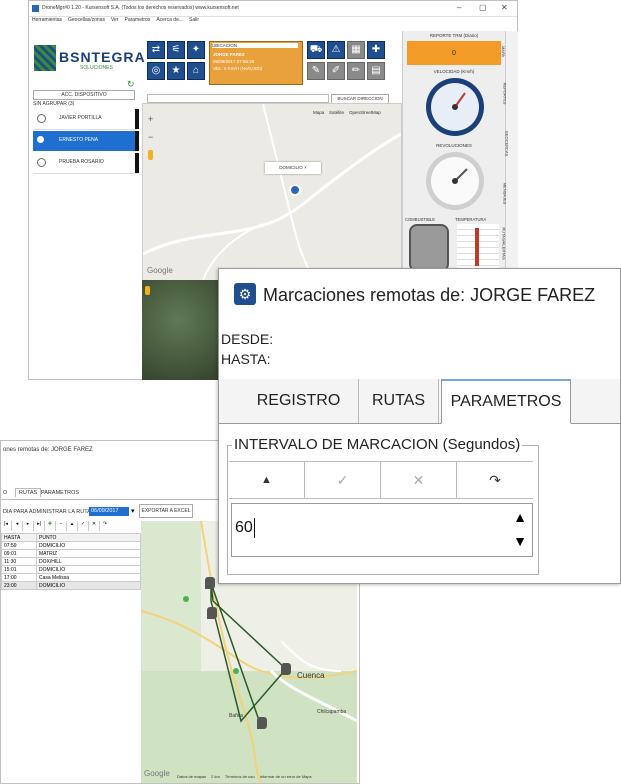 This screenshot has width=621, height=784. Describe the element at coordinates (47, 22) in the screenshot. I see `menu-herramientas: Herramientas` at that location.